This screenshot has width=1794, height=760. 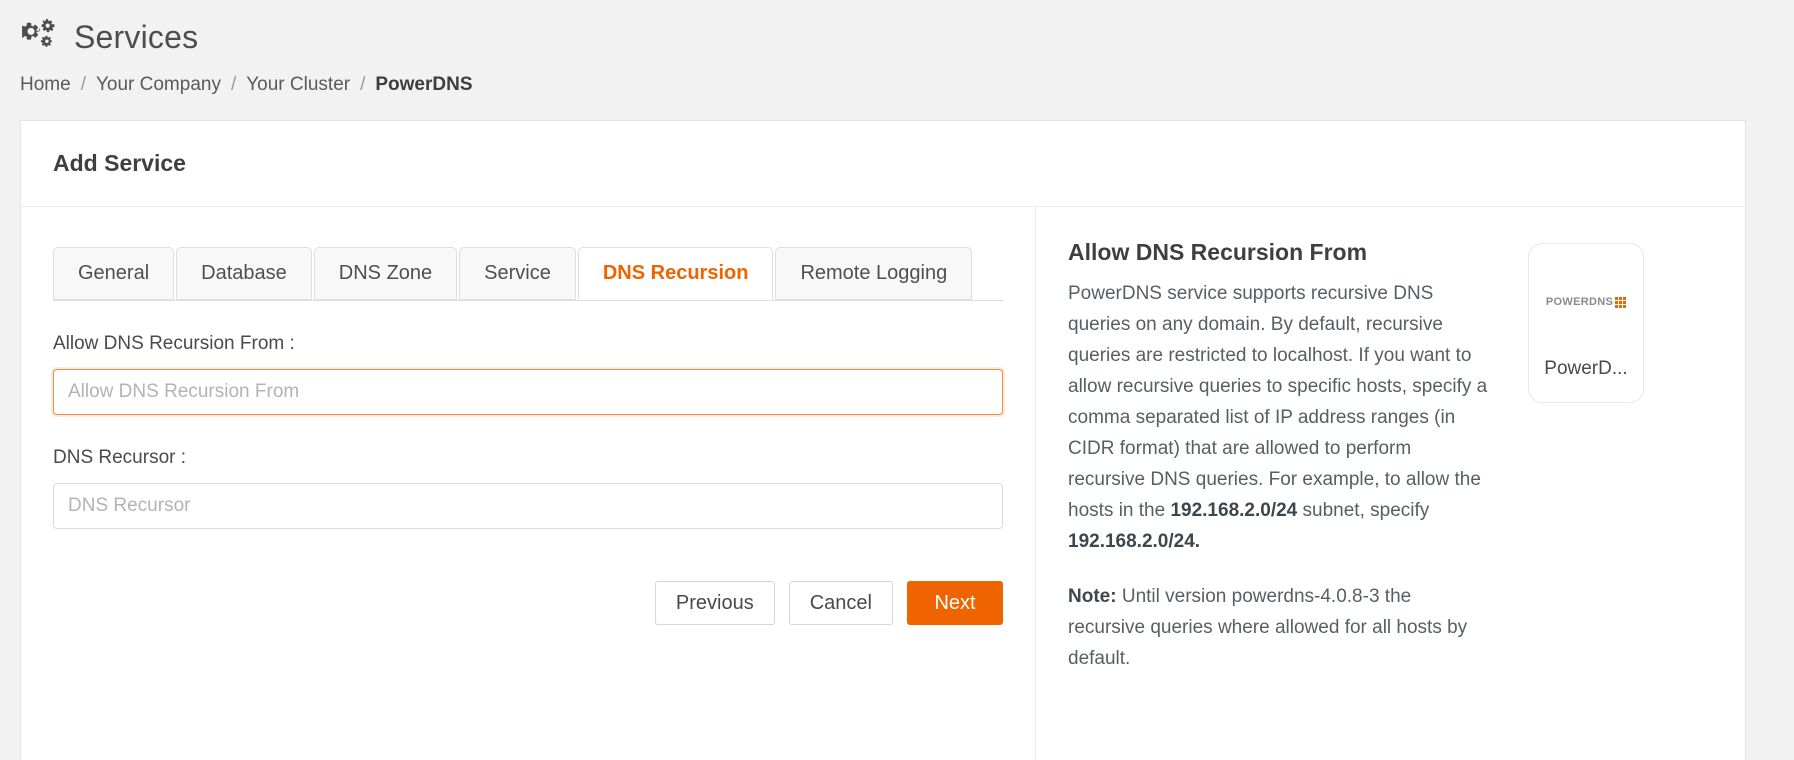 What do you see at coordinates (1579, 302) in the screenshot?
I see `powerdns-logo-word: POWERDNS` at bounding box center [1579, 302].